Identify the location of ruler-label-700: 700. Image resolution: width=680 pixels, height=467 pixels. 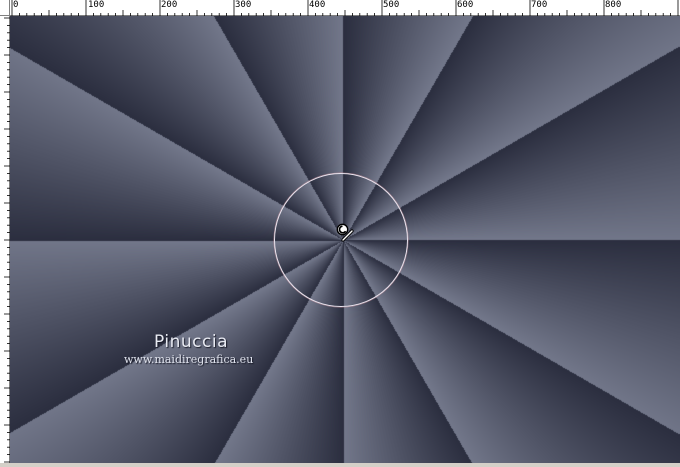
(539, 5).